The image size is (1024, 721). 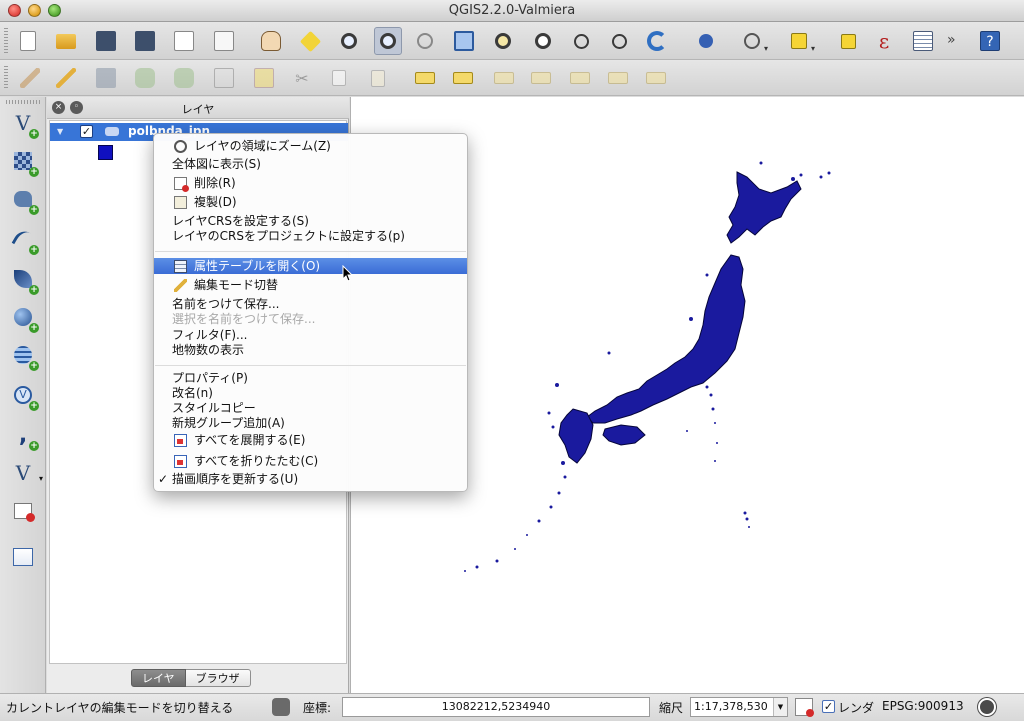 I want to click on add-wms-layer-button: +, so click(x=24, y=318).